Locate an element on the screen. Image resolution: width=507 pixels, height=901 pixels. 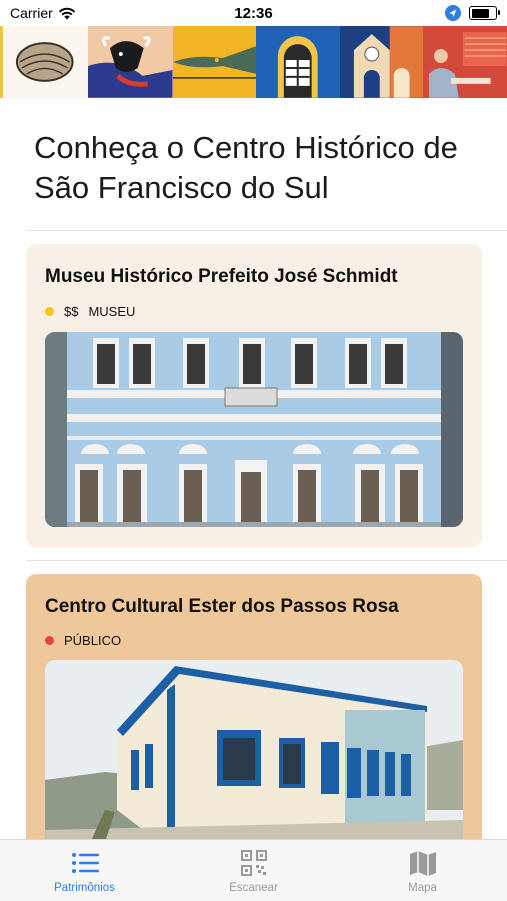
category-label: MUSEU is located at coordinates (112, 311).